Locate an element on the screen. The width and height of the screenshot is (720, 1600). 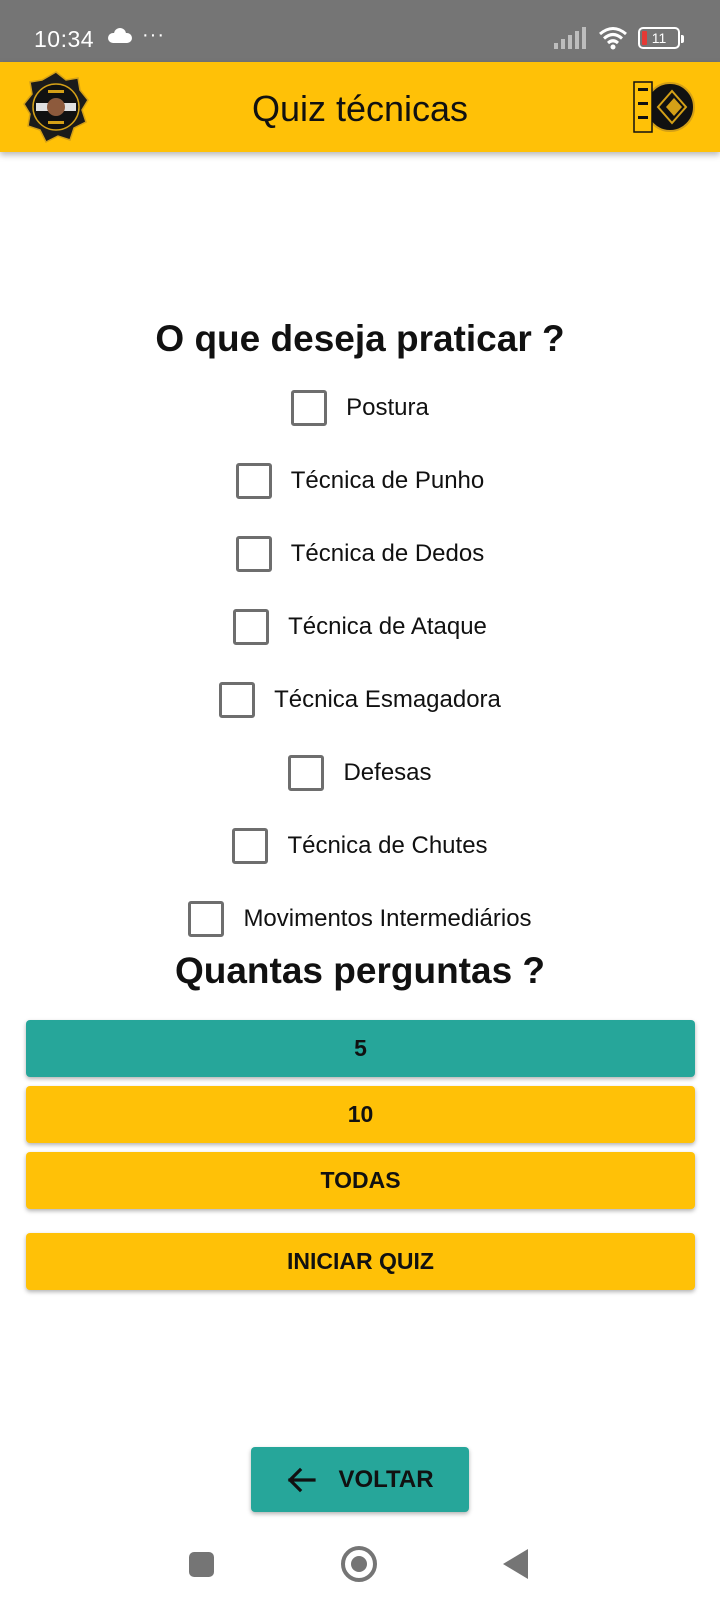
option-label: Técnica Esmagadora is located at coordinates (387, 699).